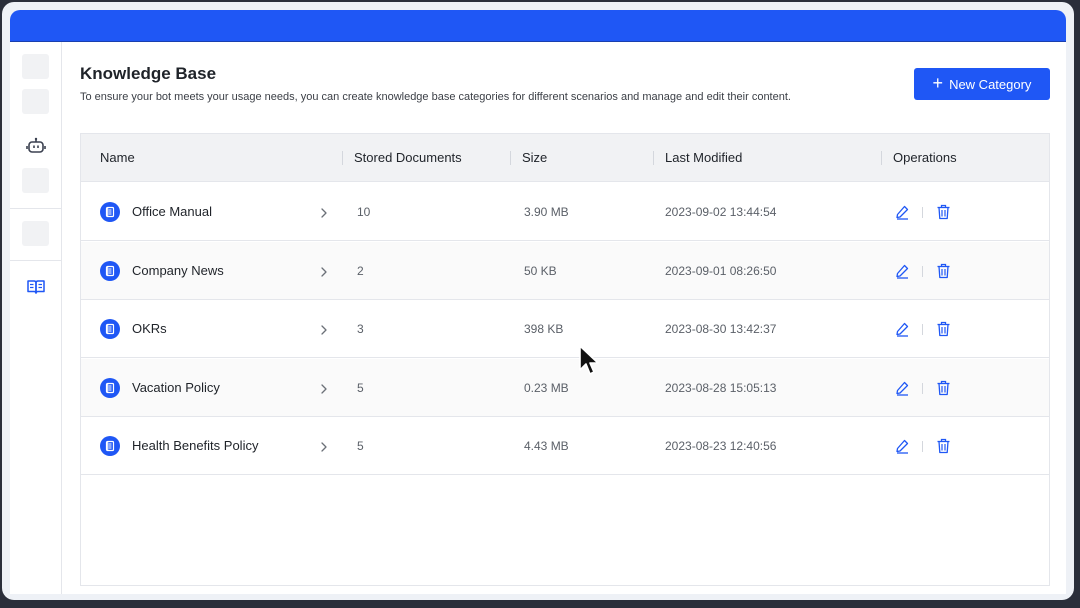  What do you see at coordinates (990, 84) in the screenshot?
I see `new-category-label: New Category` at bounding box center [990, 84].